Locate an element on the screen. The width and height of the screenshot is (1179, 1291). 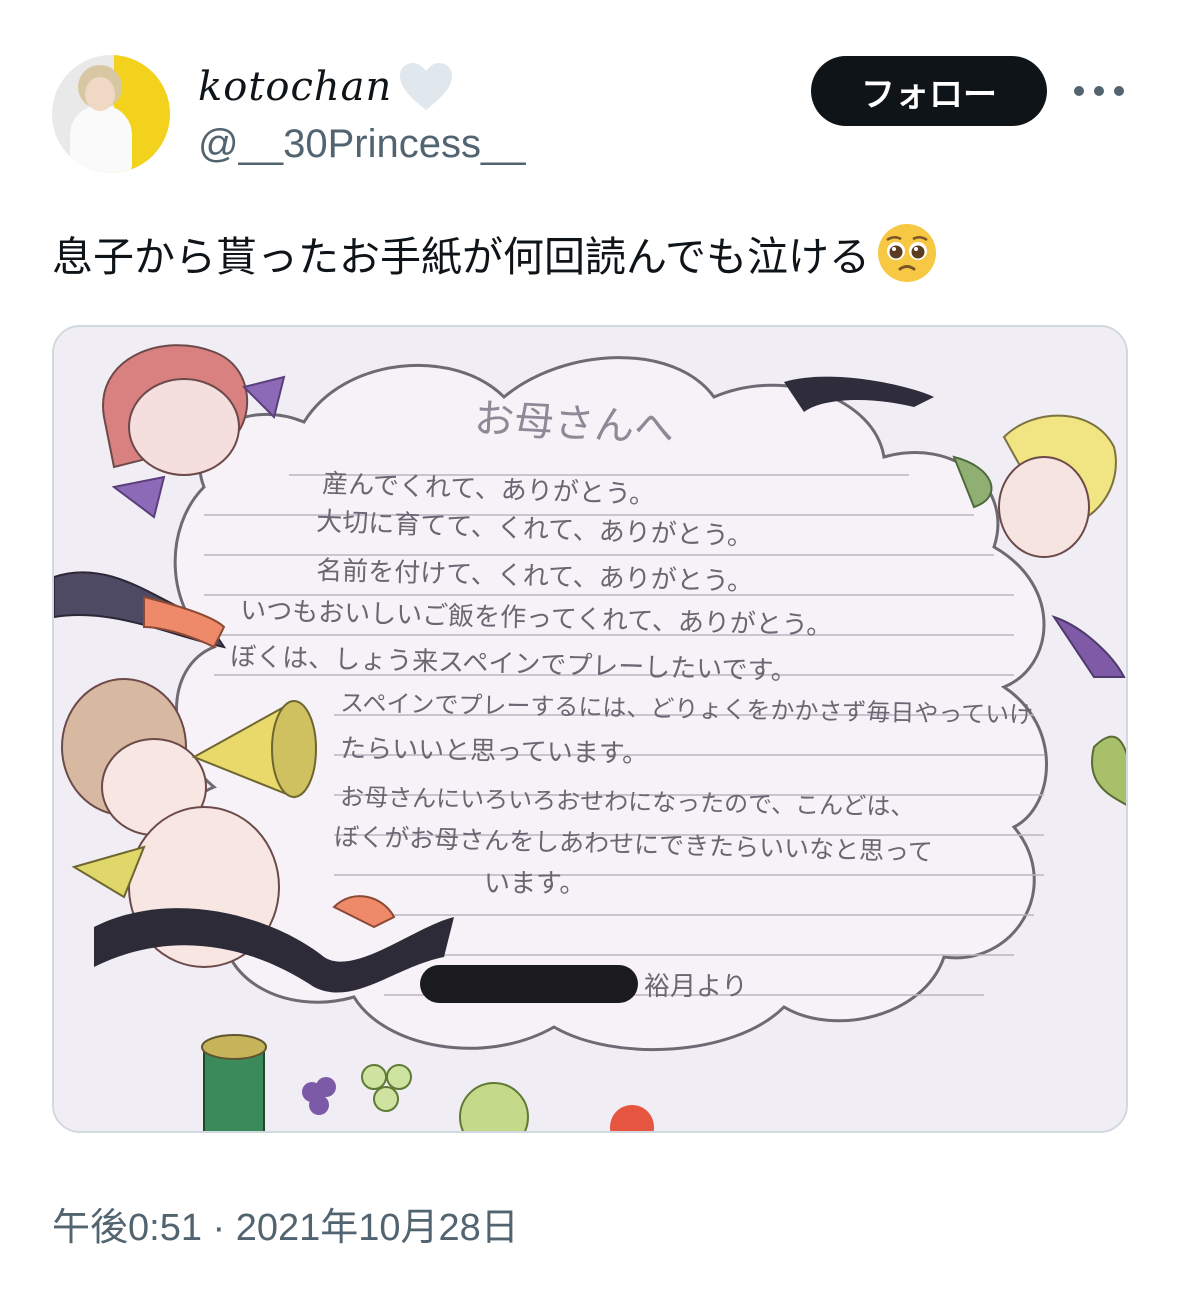
pleading-face-icon is located at coordinates (906, 253).